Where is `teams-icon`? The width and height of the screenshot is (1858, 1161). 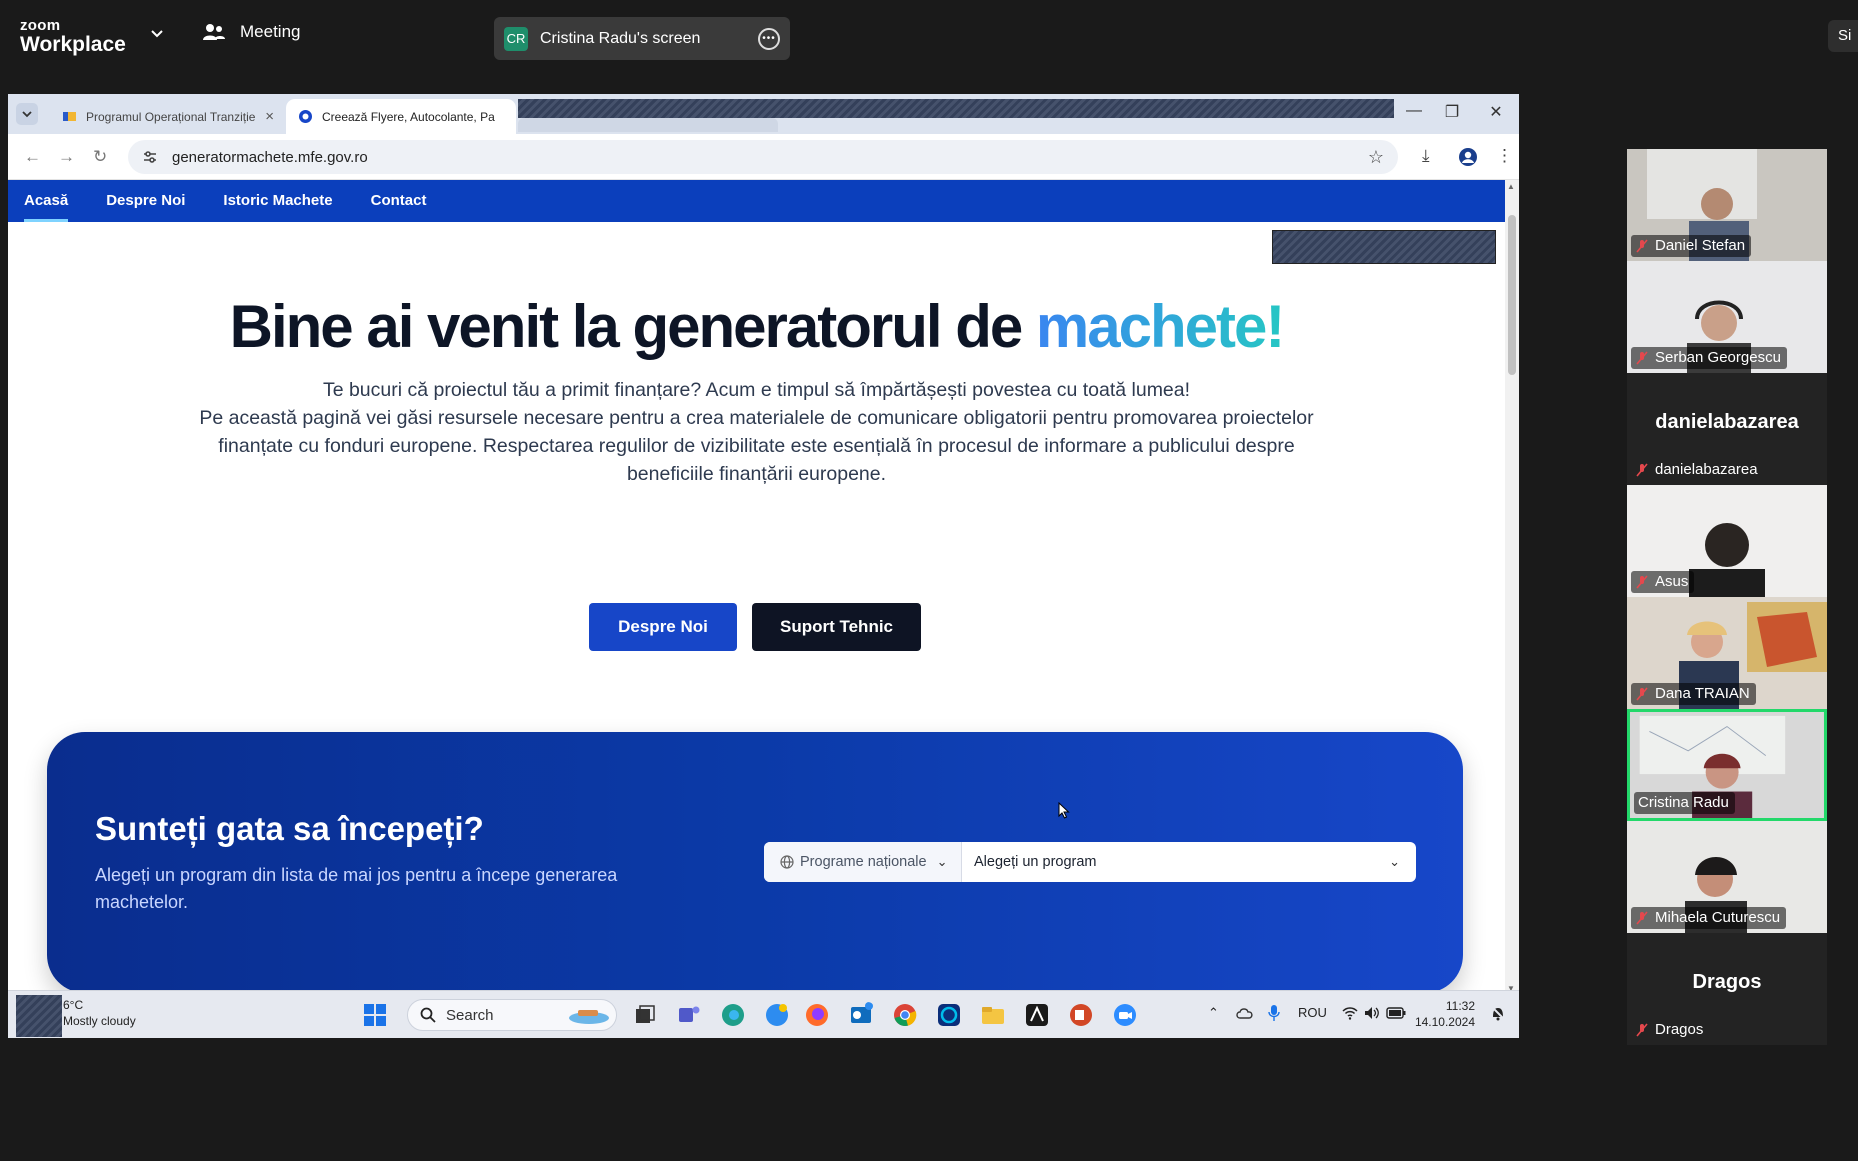 teams-icon is located at coordinates (689, 1015).